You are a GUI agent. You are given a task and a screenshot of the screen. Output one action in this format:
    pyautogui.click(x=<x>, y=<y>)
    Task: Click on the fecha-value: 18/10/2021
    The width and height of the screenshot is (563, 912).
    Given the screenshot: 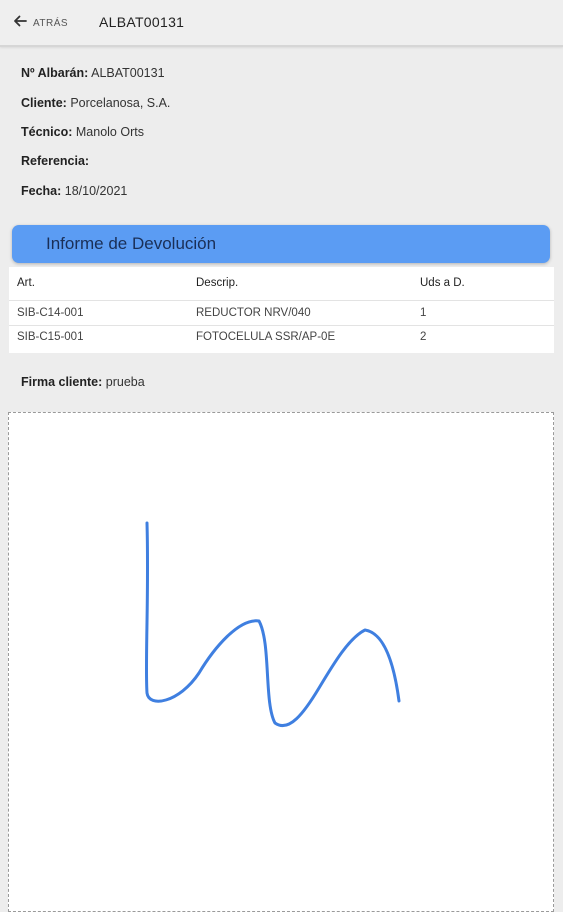 What is the action you would take?
    pyautogui.click(x=96, y=191)
    